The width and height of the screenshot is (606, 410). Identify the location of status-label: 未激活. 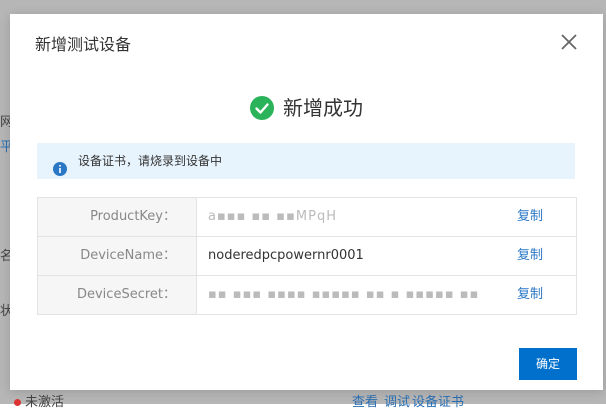
(45, 402).